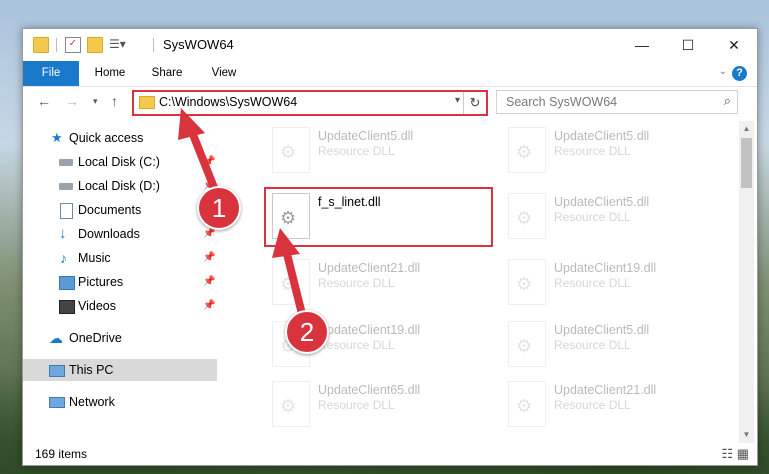 This screenshot has width=769, height=474. Describe the element at coordinates (57, 137) in the screenshot. I see `star-icon: ★` at that location.